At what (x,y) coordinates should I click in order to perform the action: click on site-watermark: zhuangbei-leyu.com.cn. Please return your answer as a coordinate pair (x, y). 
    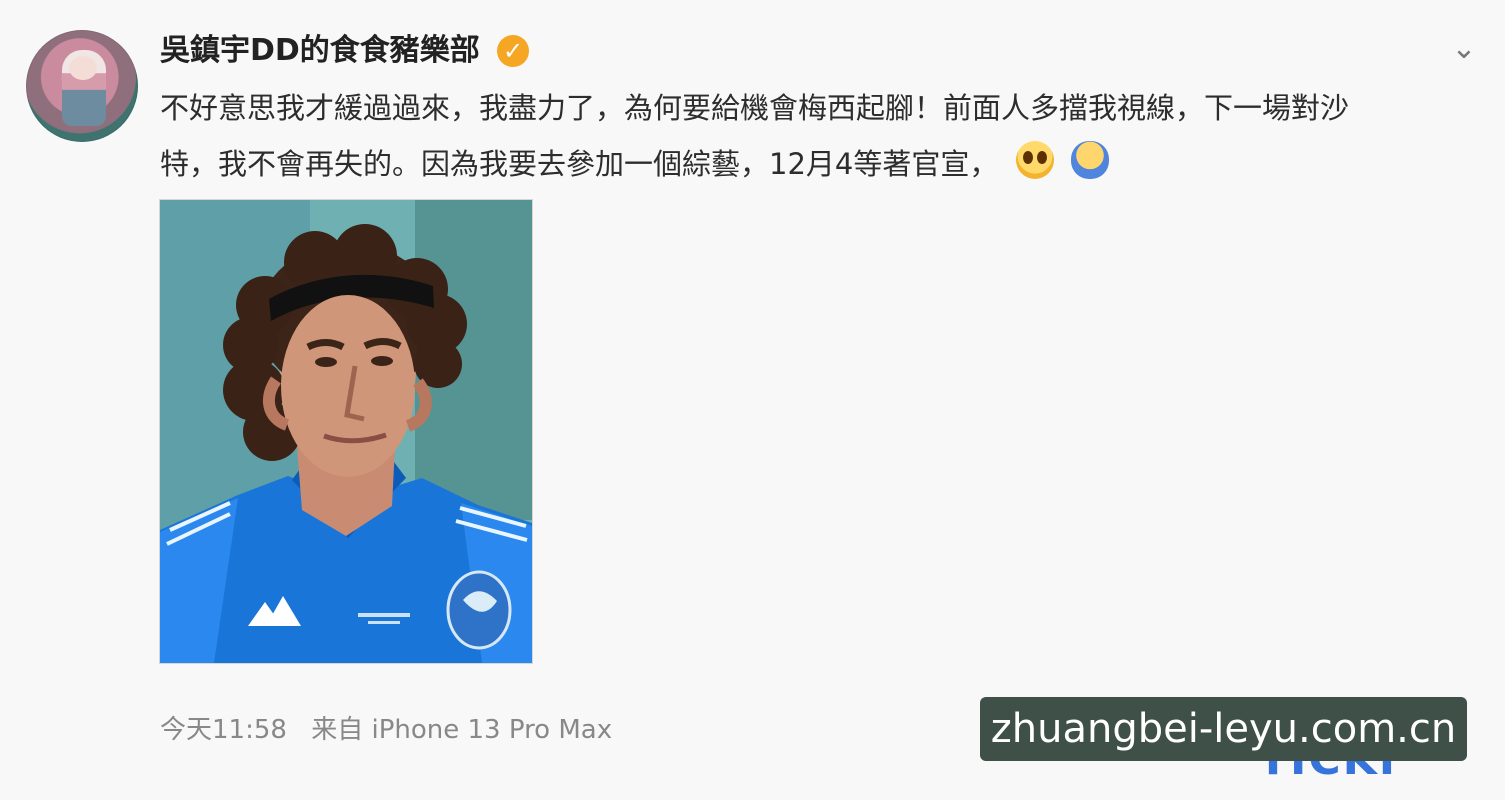
    Looking at the image, I should click on (1223, 729).